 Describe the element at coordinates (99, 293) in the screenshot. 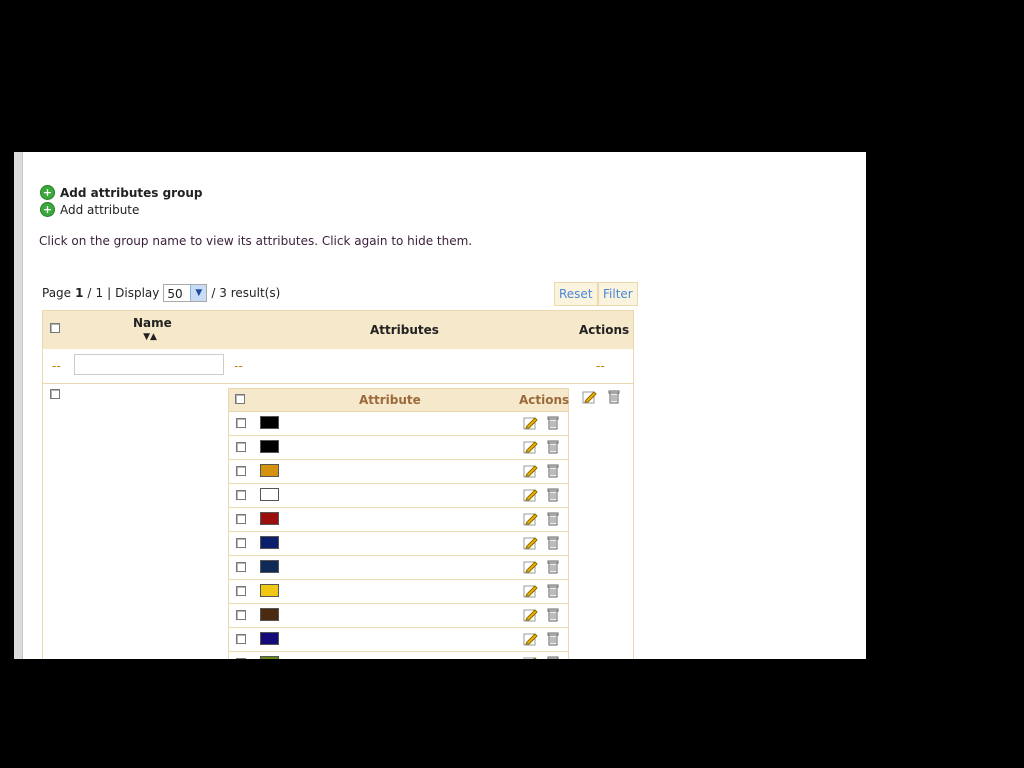

I see `total-pages: 1` at that location.